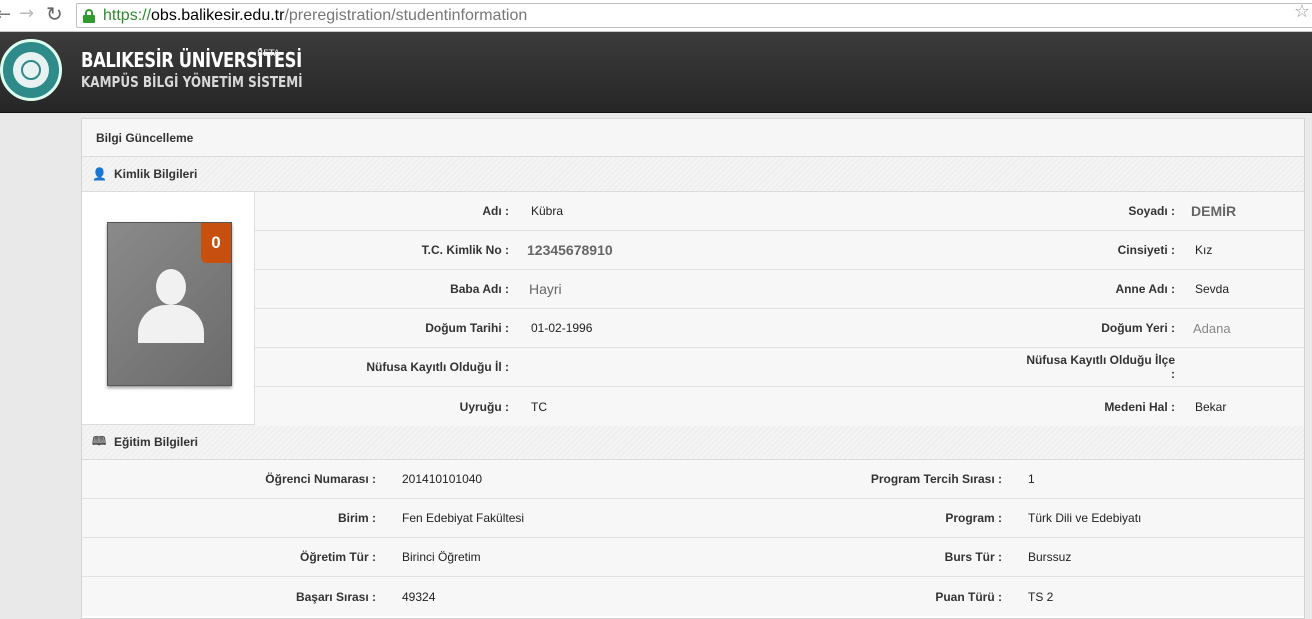 This screenshot has width=1312, height=619. Describe the element at coordinates (1031, 479) in the screenshot. I see `program-preference-value: 1` at that location.